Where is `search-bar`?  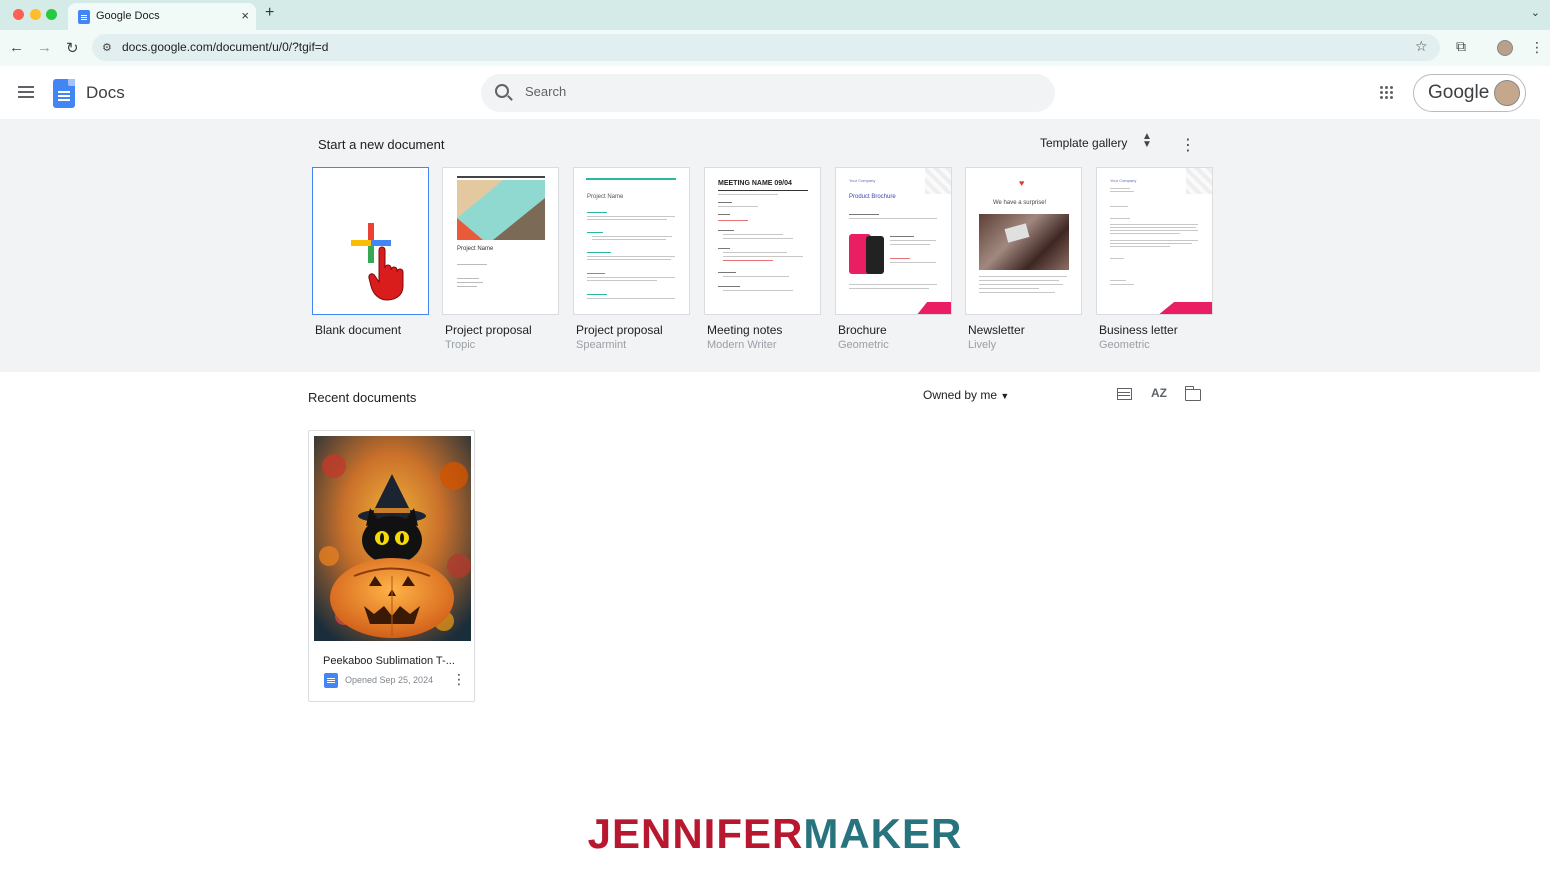
search-bar is located at coordinates (768, 93).